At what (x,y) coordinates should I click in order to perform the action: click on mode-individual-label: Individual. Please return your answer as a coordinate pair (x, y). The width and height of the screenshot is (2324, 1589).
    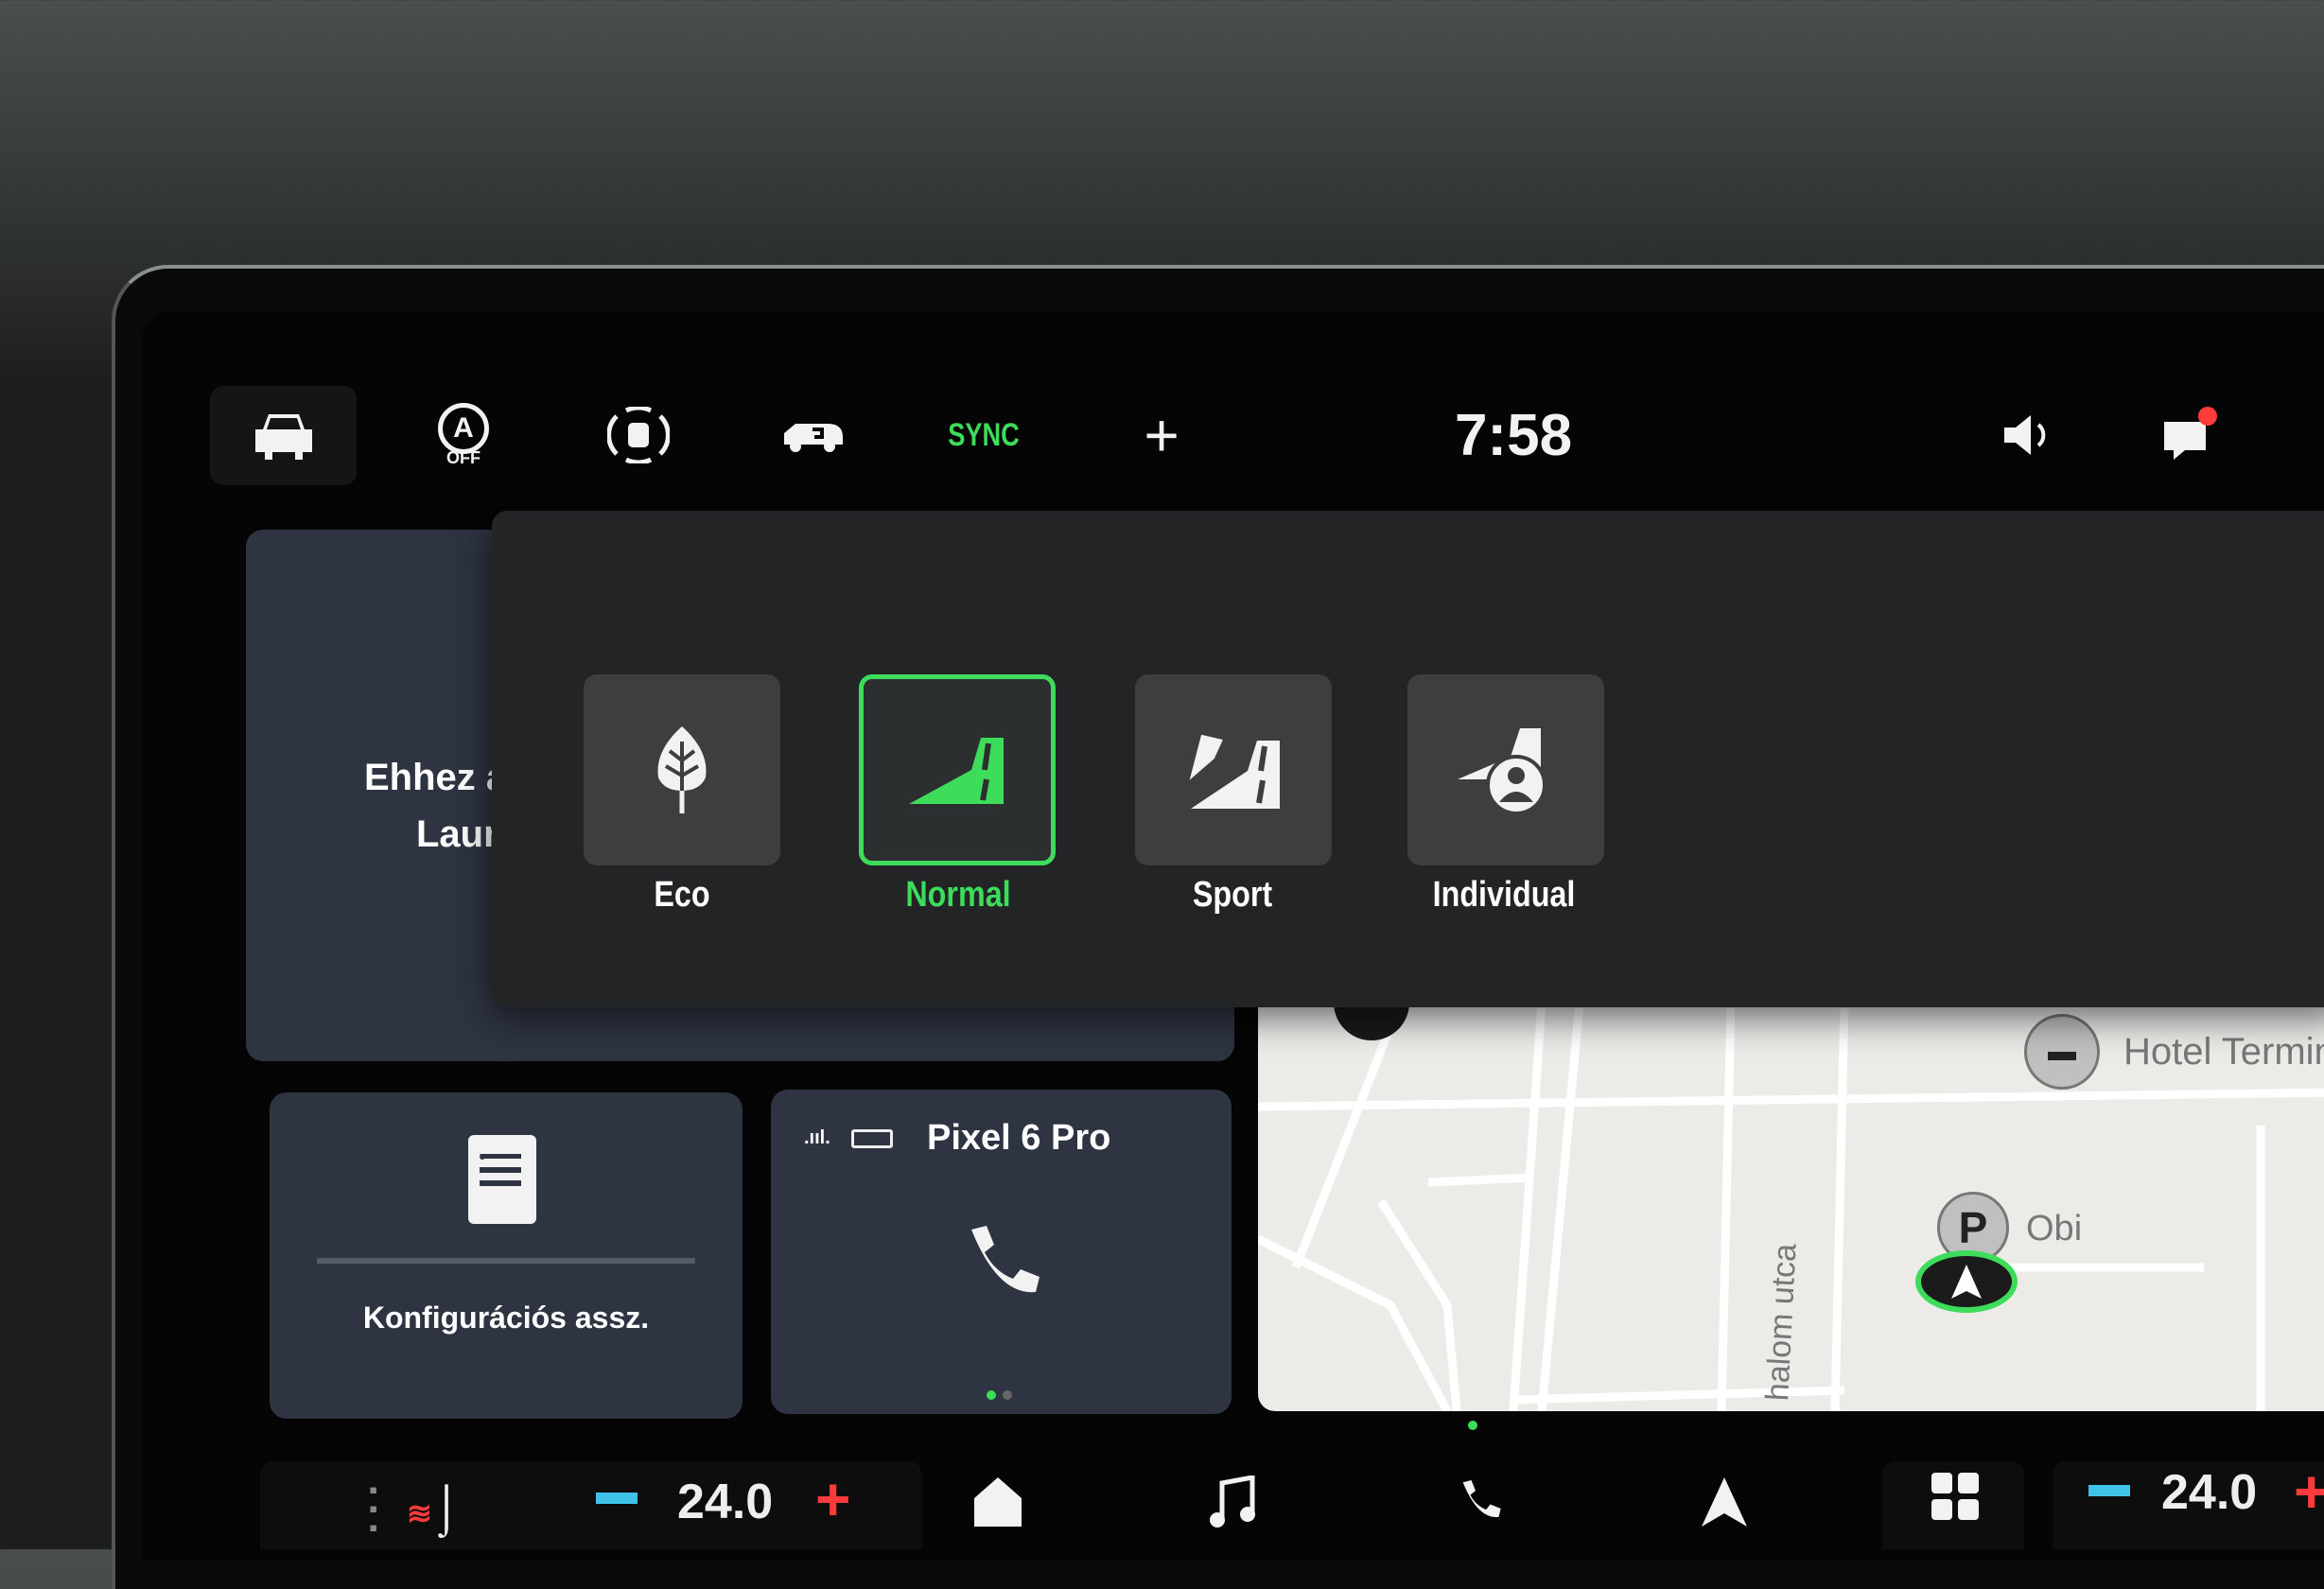
    Looking at the image, I should click on (1504, 895).